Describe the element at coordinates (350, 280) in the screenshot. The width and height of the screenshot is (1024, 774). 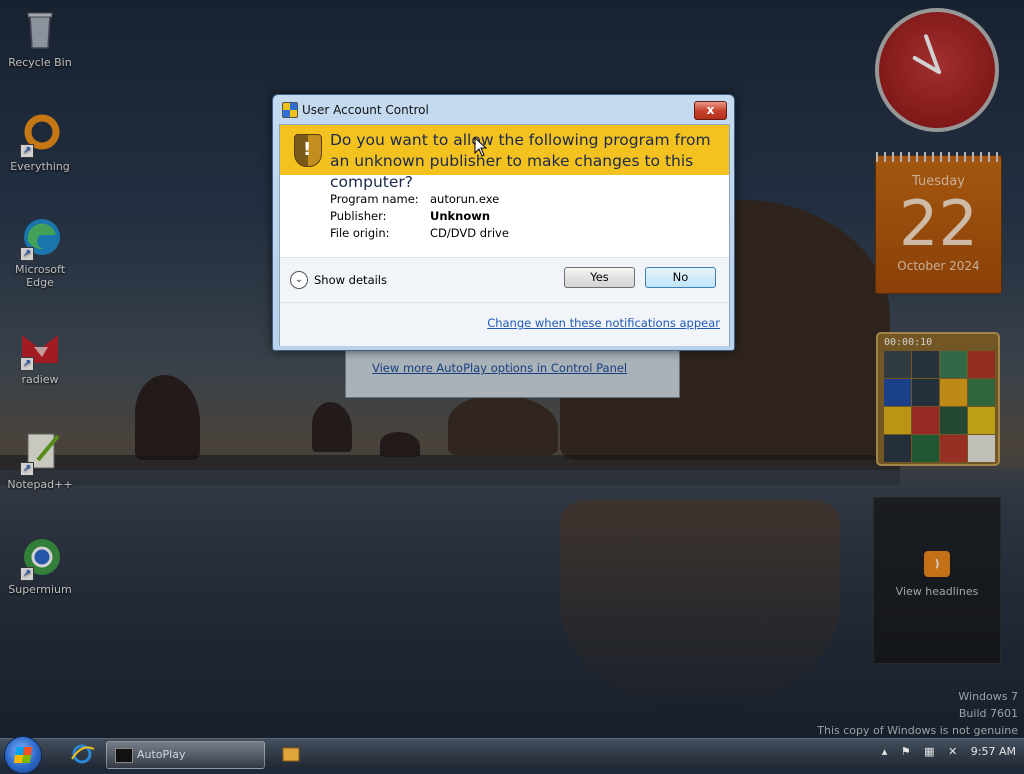
I see `show-details-toggle: Show details` at that location.